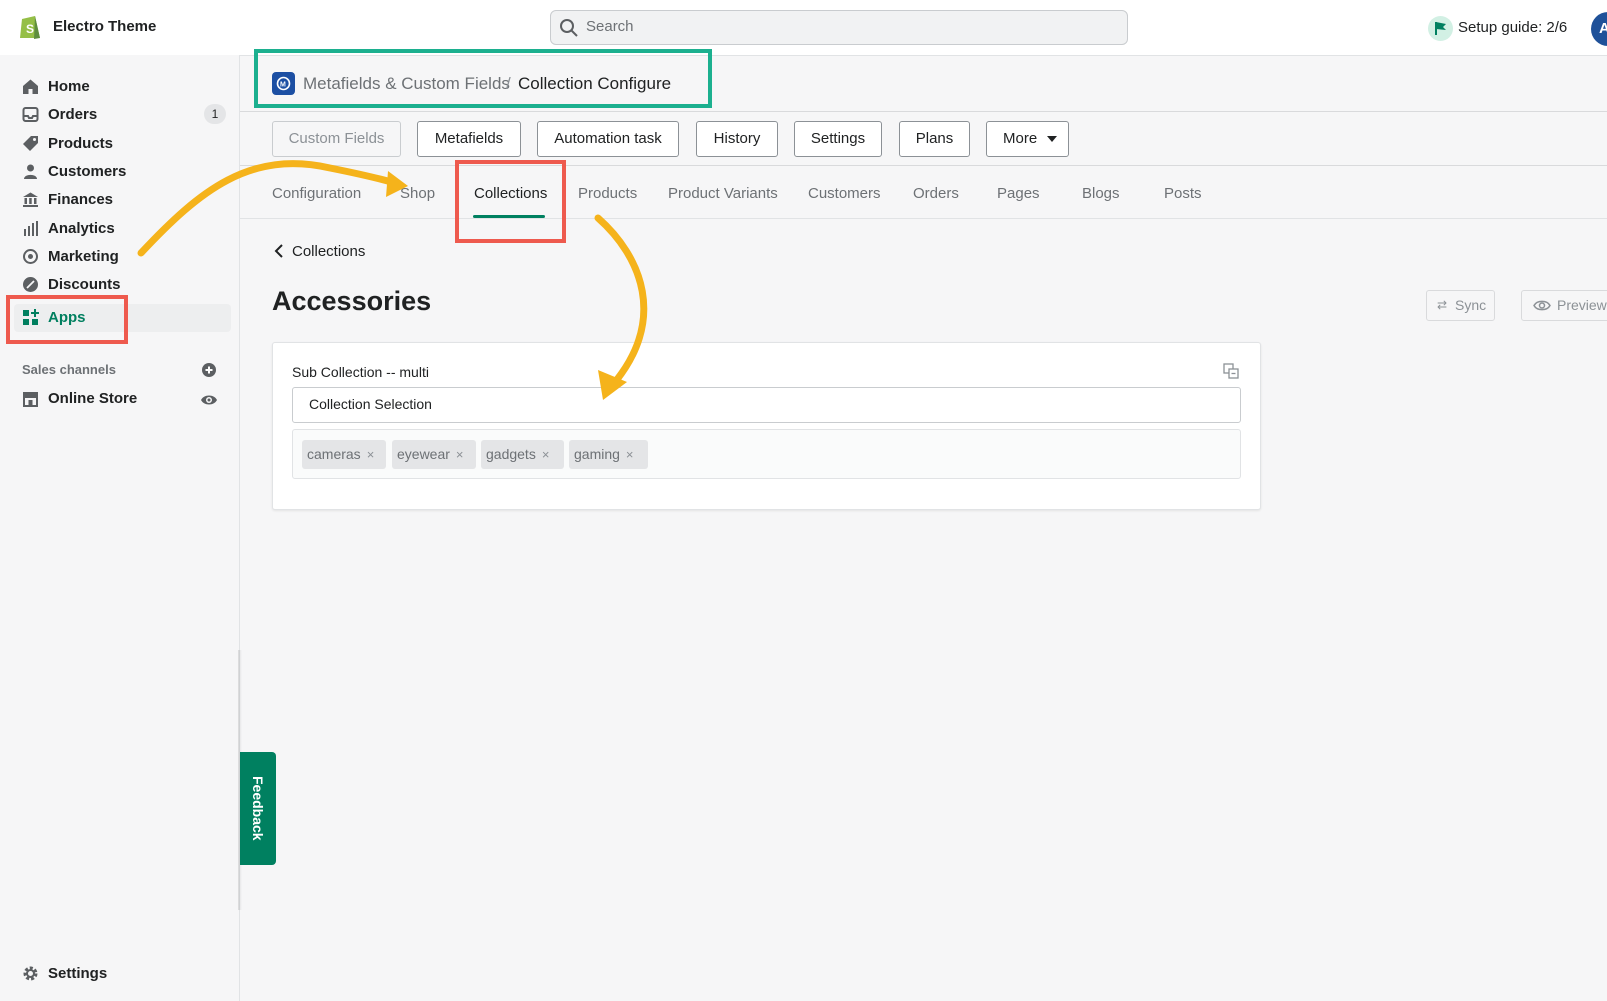 The width and height of the screenshot is (1607, 1001). I want to click on chevron-left-icon, so click(280, 251).